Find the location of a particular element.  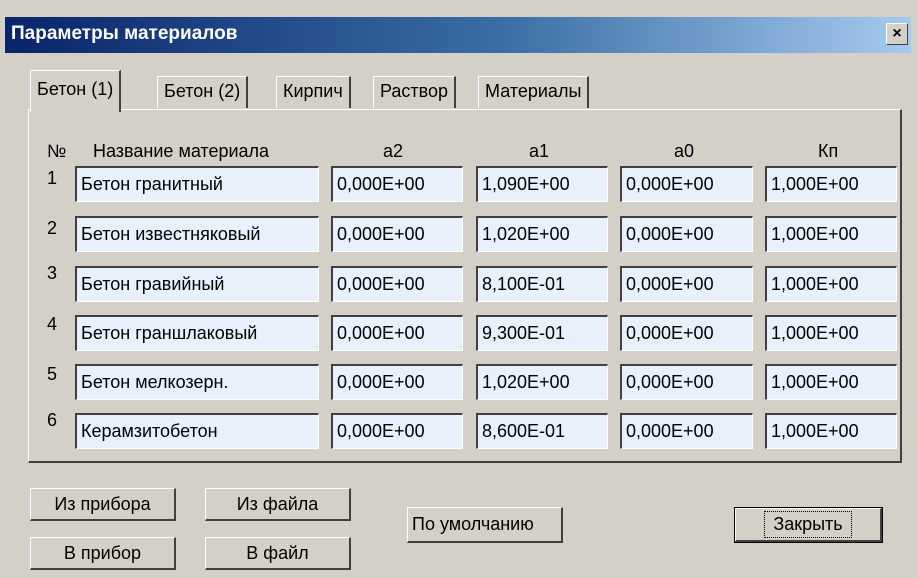

from-device-label: Из прибора is located at coordinates (102, 503).